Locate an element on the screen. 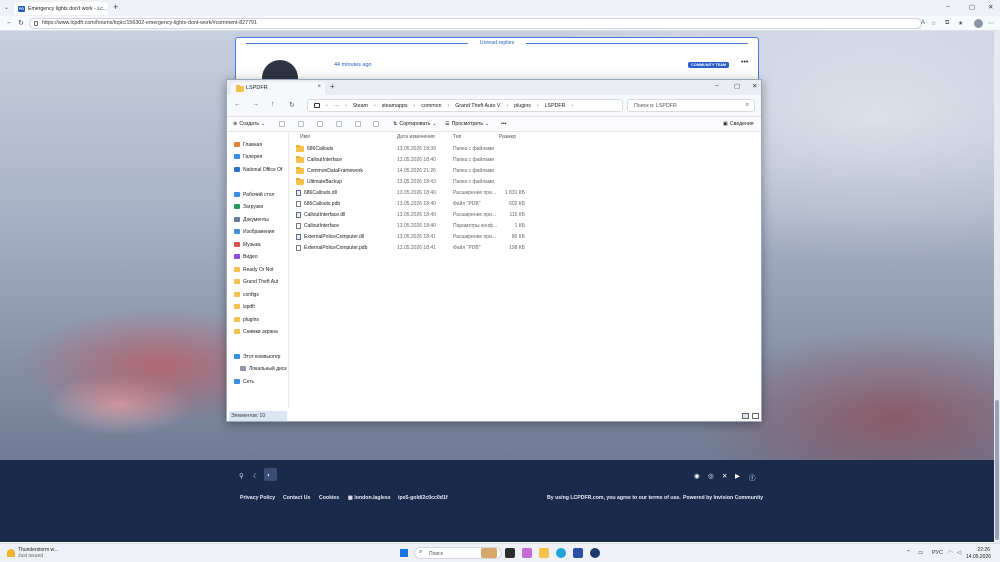 This screenshot has height=562, width=1000. column-header-date: Дата изменения is located at coordinates (416, 137).